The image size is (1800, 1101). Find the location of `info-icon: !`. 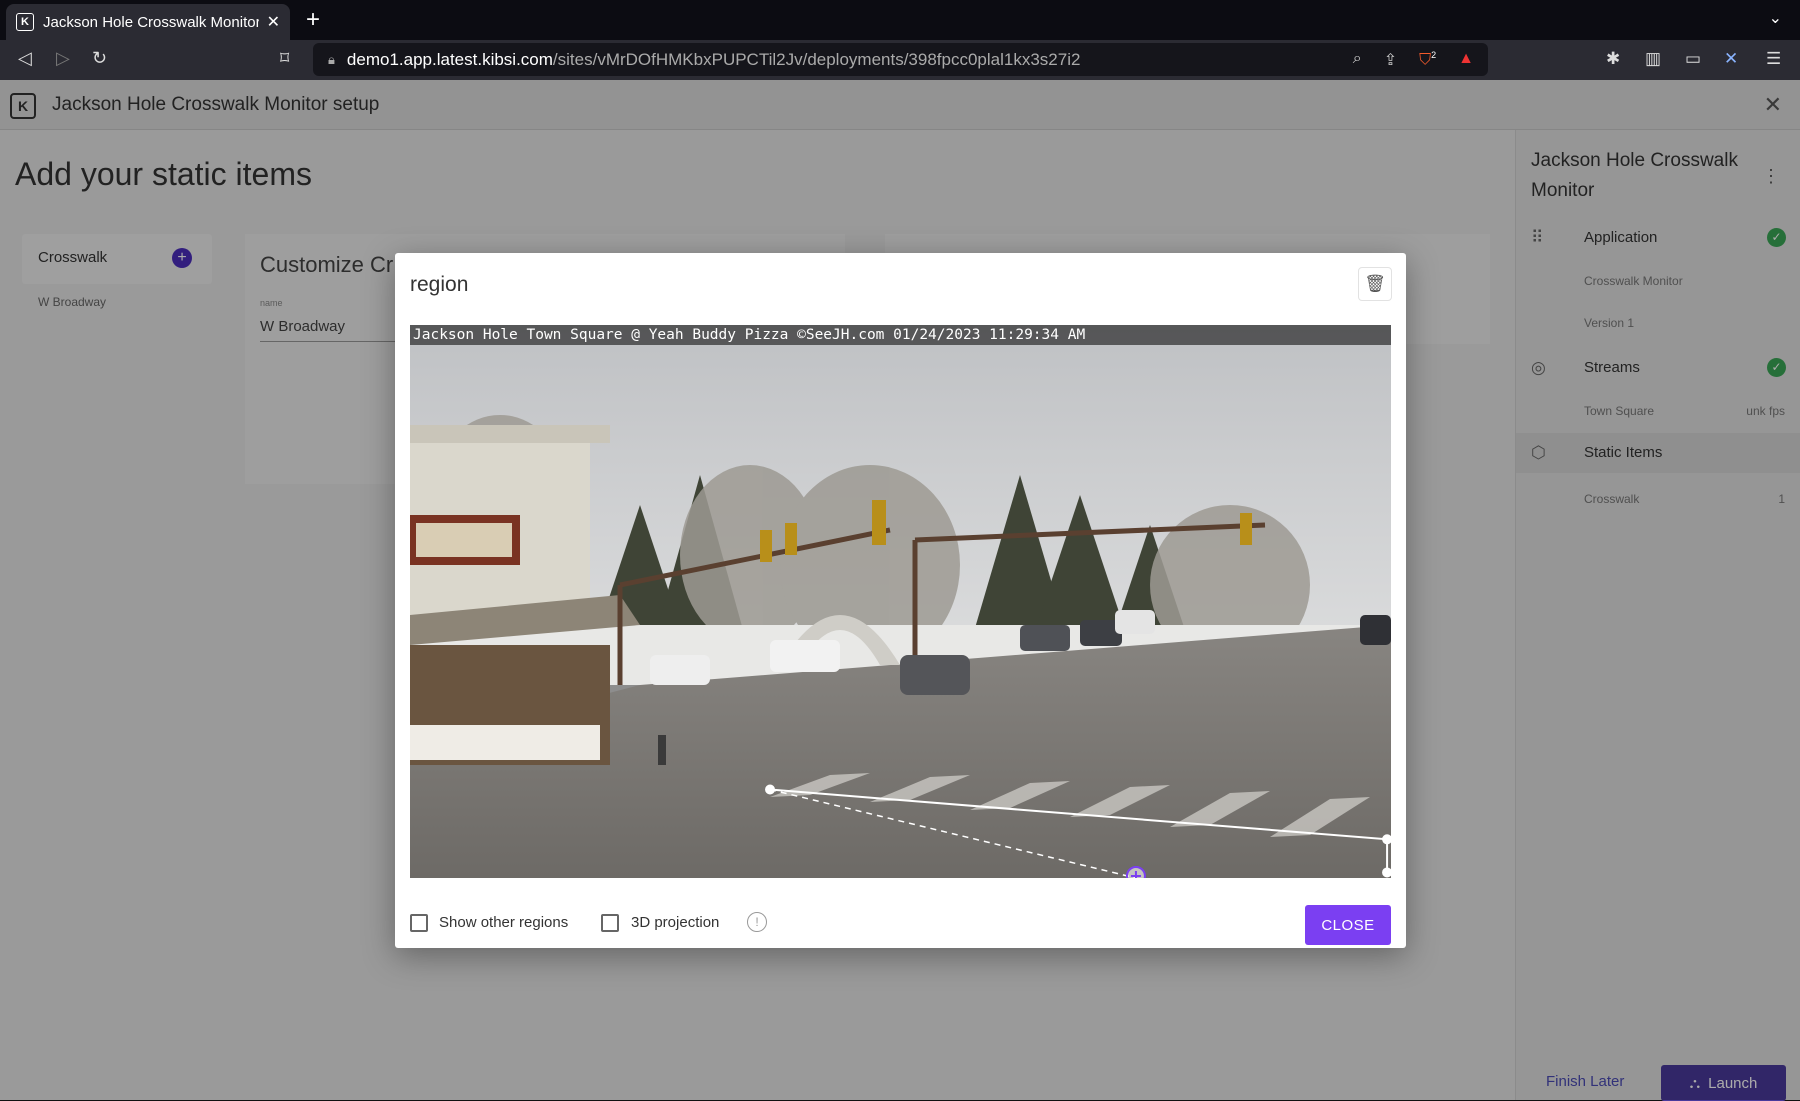

info-icon: ! is located at coordinates (757, 922).